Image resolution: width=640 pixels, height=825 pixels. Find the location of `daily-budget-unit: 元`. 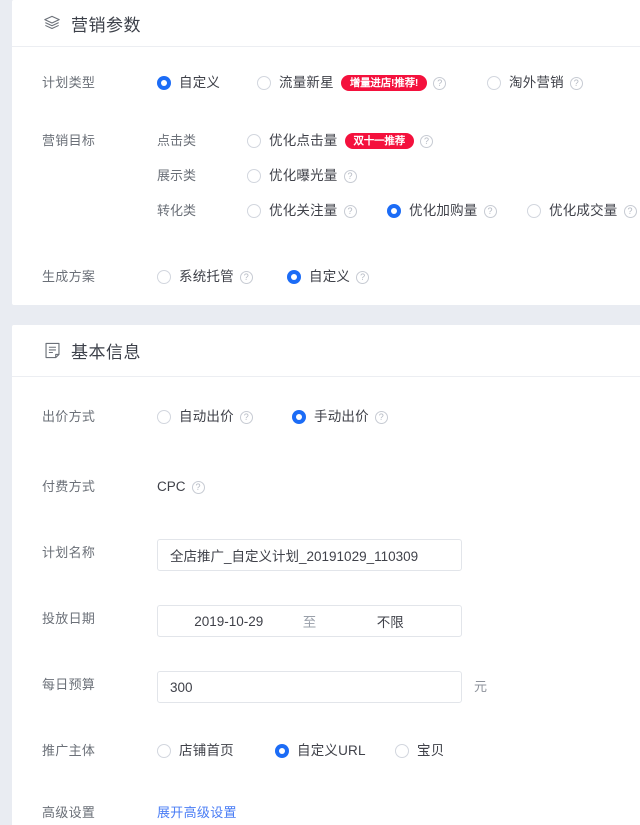

daily-budget-unit: 元 is located at coordinates (481, 686).